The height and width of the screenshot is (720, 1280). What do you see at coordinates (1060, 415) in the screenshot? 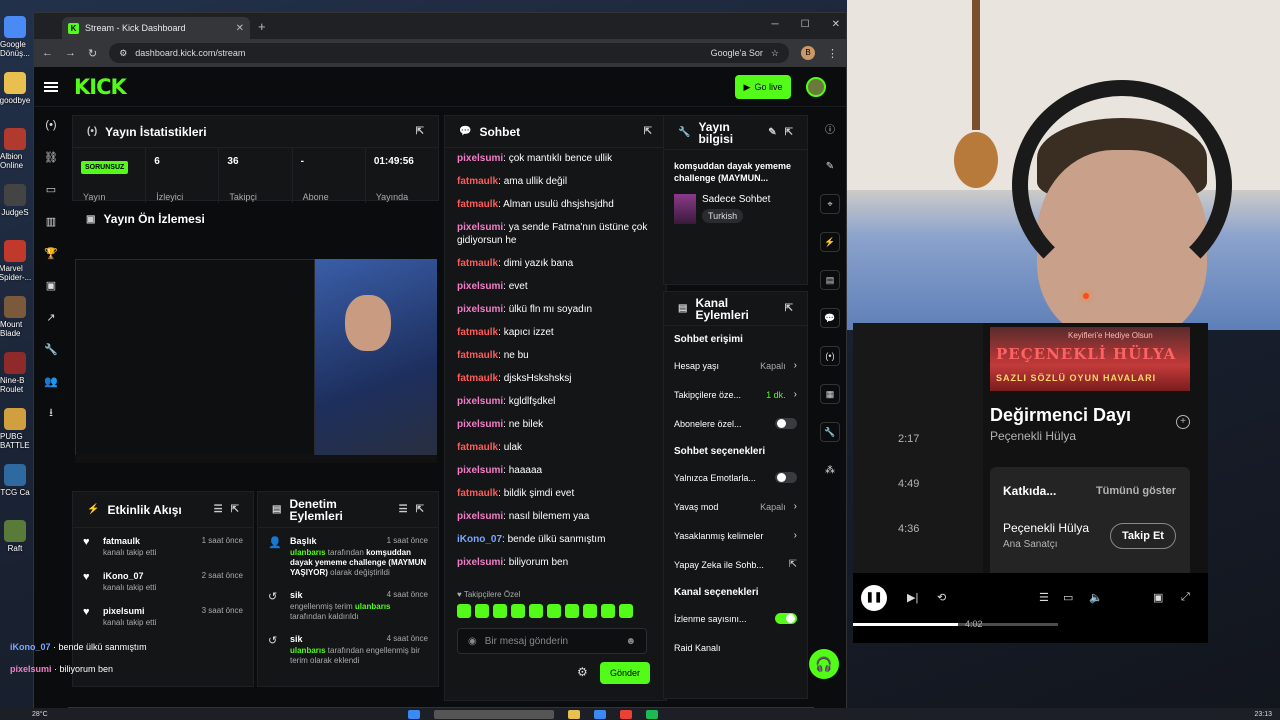
I see `song-title: Değirmenci Dayı` at bounding box center [1060, 415].